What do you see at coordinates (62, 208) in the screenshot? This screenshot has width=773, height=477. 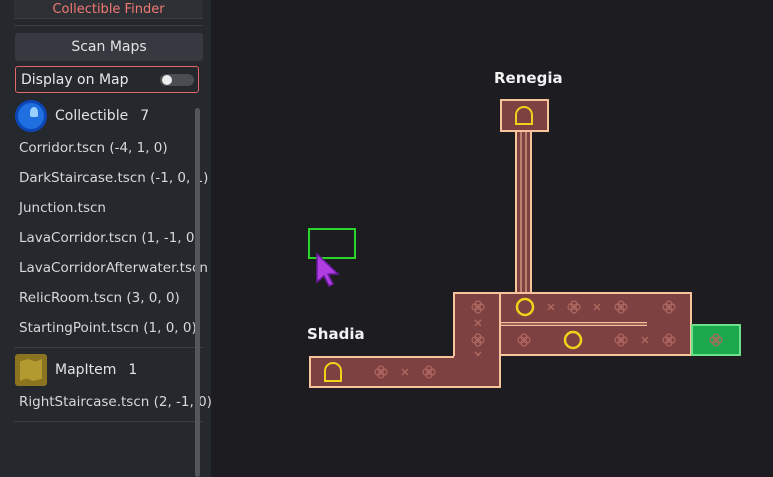 I see `list-item: Junction.tscn` at bounding box center [62, 208].